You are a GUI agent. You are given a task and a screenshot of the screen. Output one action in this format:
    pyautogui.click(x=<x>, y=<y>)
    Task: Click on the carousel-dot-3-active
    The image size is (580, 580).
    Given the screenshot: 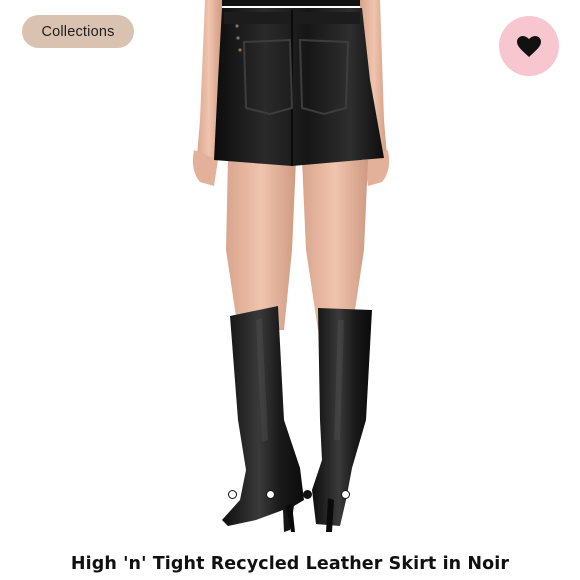 What is the action you would take?
    pyautogui.click(x=308, y=494)
    